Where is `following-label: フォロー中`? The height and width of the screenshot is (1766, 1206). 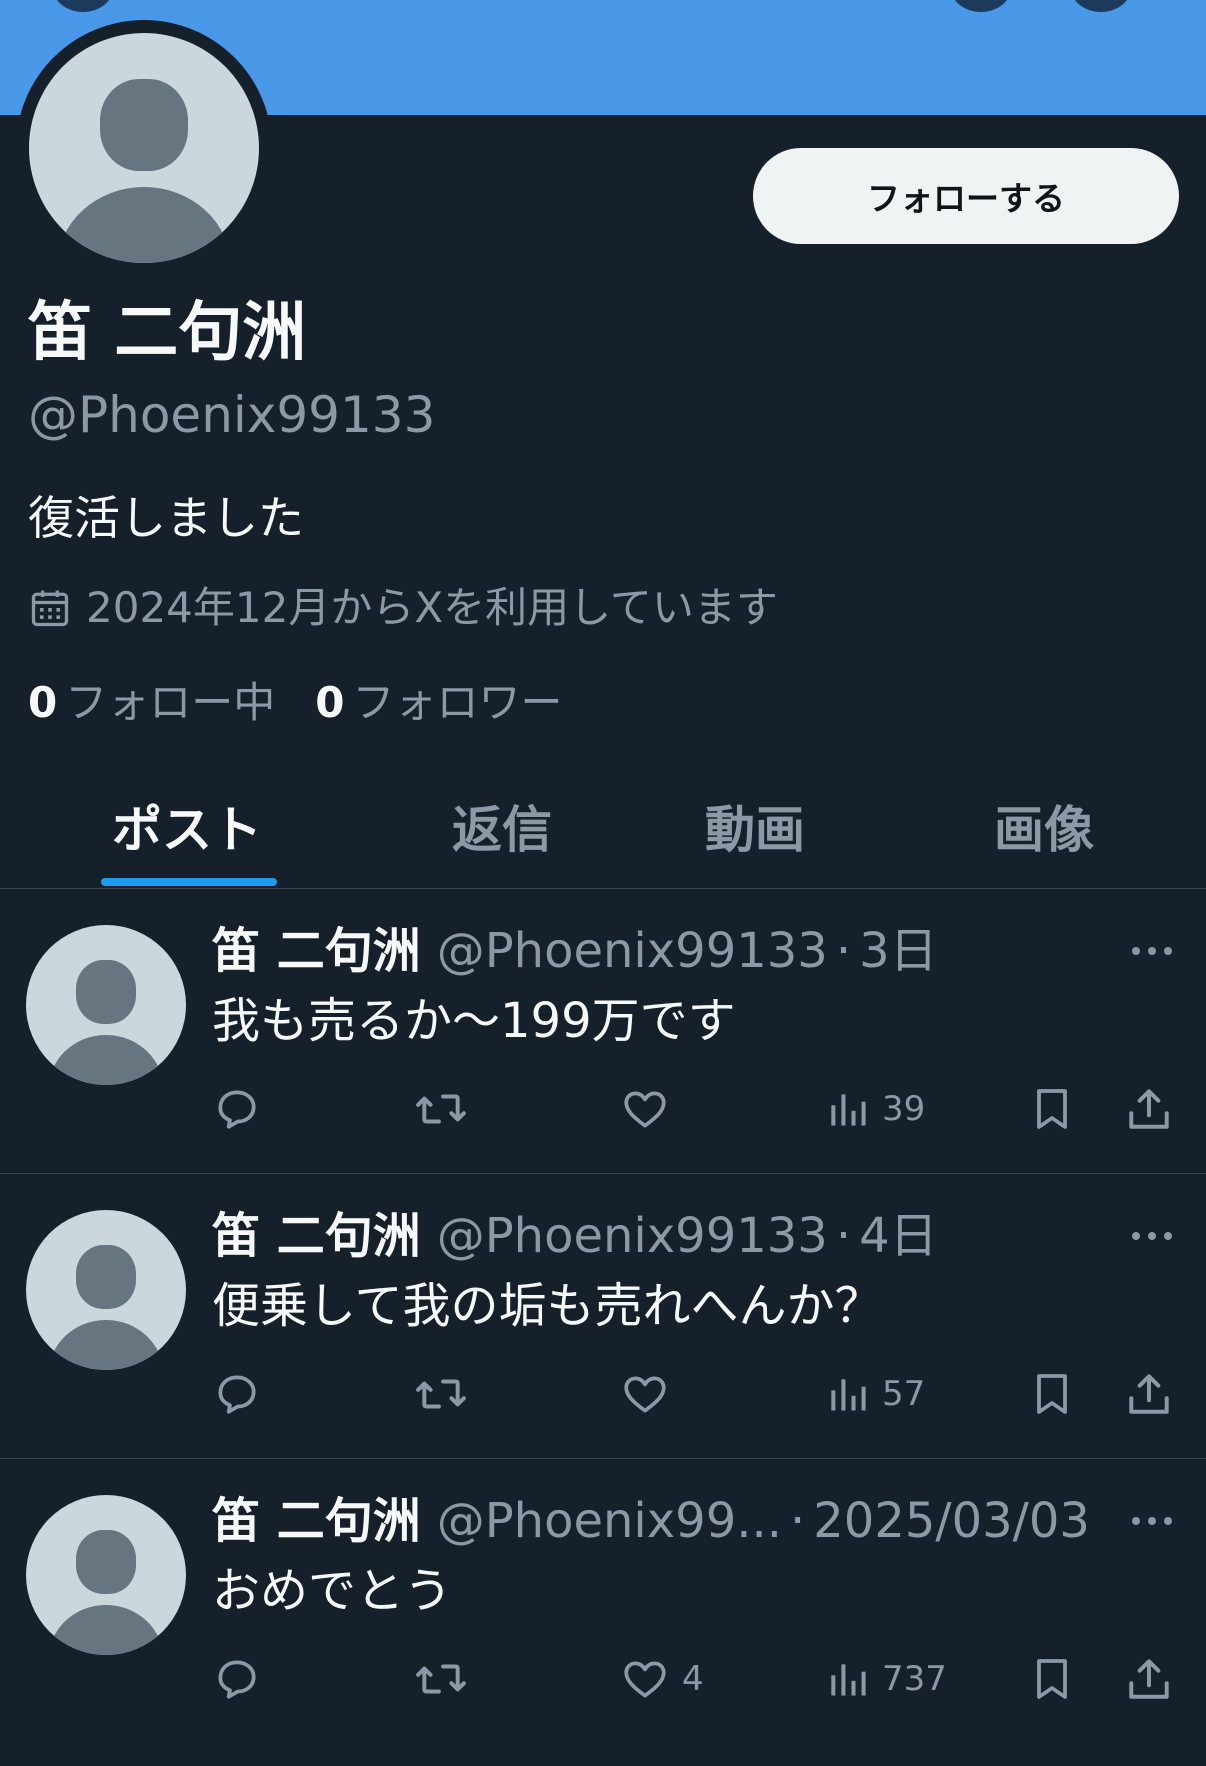
following-label: フォロー中 is located at coordinates (170, 702).